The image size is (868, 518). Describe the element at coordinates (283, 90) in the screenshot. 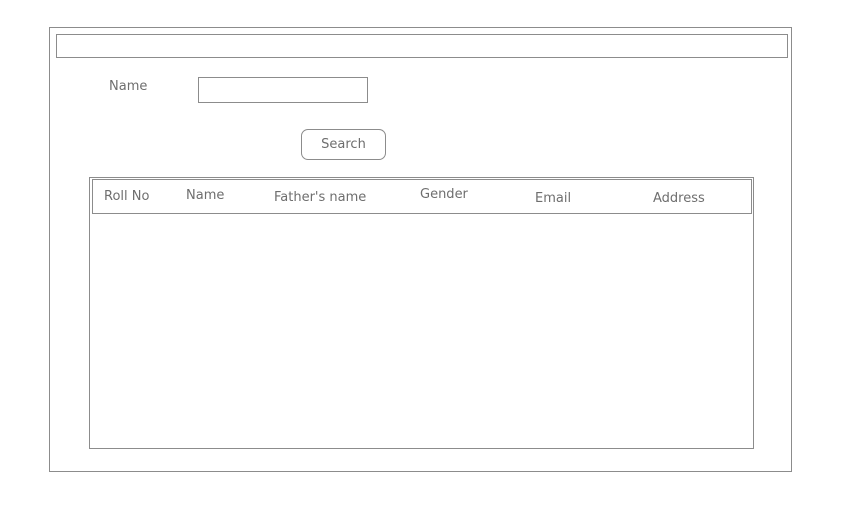

I see `name-input` at that location.